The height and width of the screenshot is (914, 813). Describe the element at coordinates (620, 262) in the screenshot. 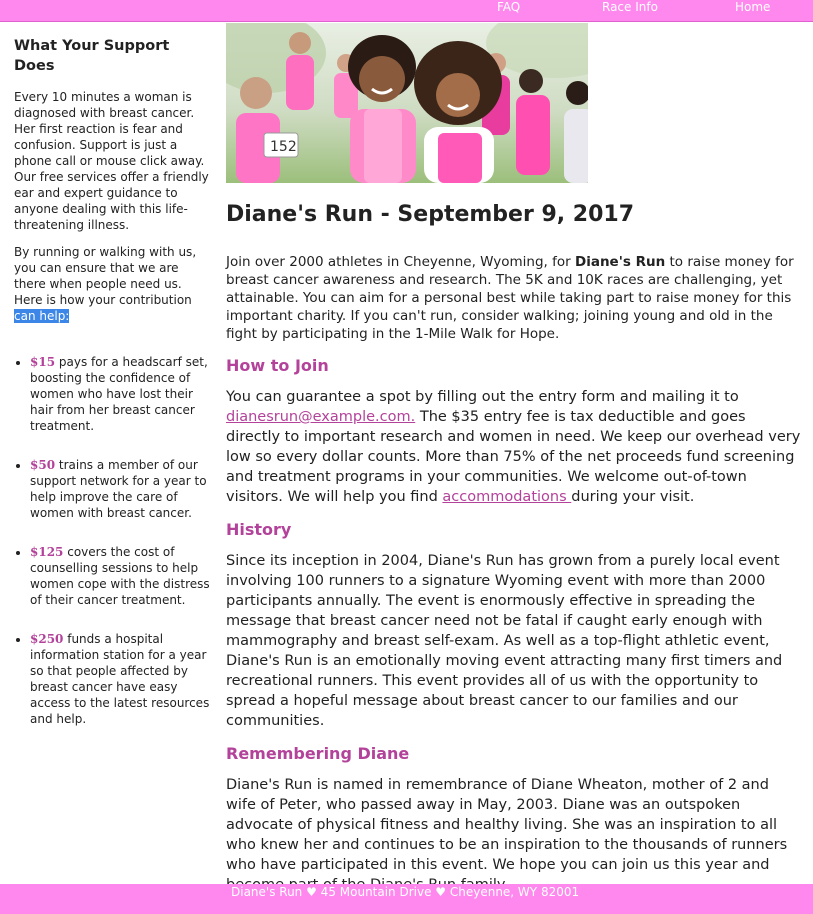

I see `intro-event-name: Diane's Run` at that location.